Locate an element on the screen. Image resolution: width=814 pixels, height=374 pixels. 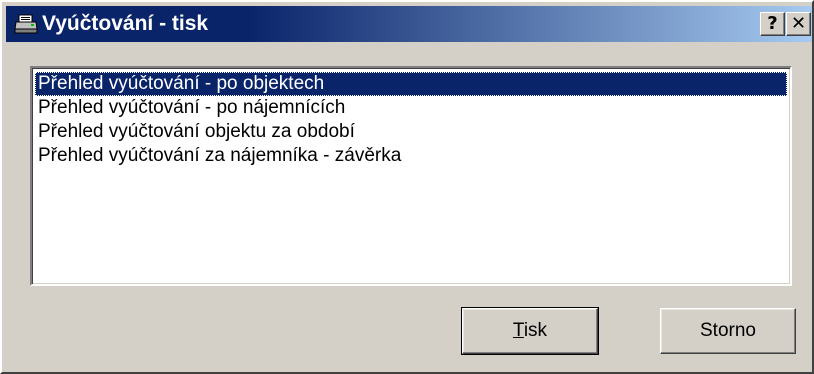
window-title: Vyúčtování - tisk is located at coordinates (125, 23).